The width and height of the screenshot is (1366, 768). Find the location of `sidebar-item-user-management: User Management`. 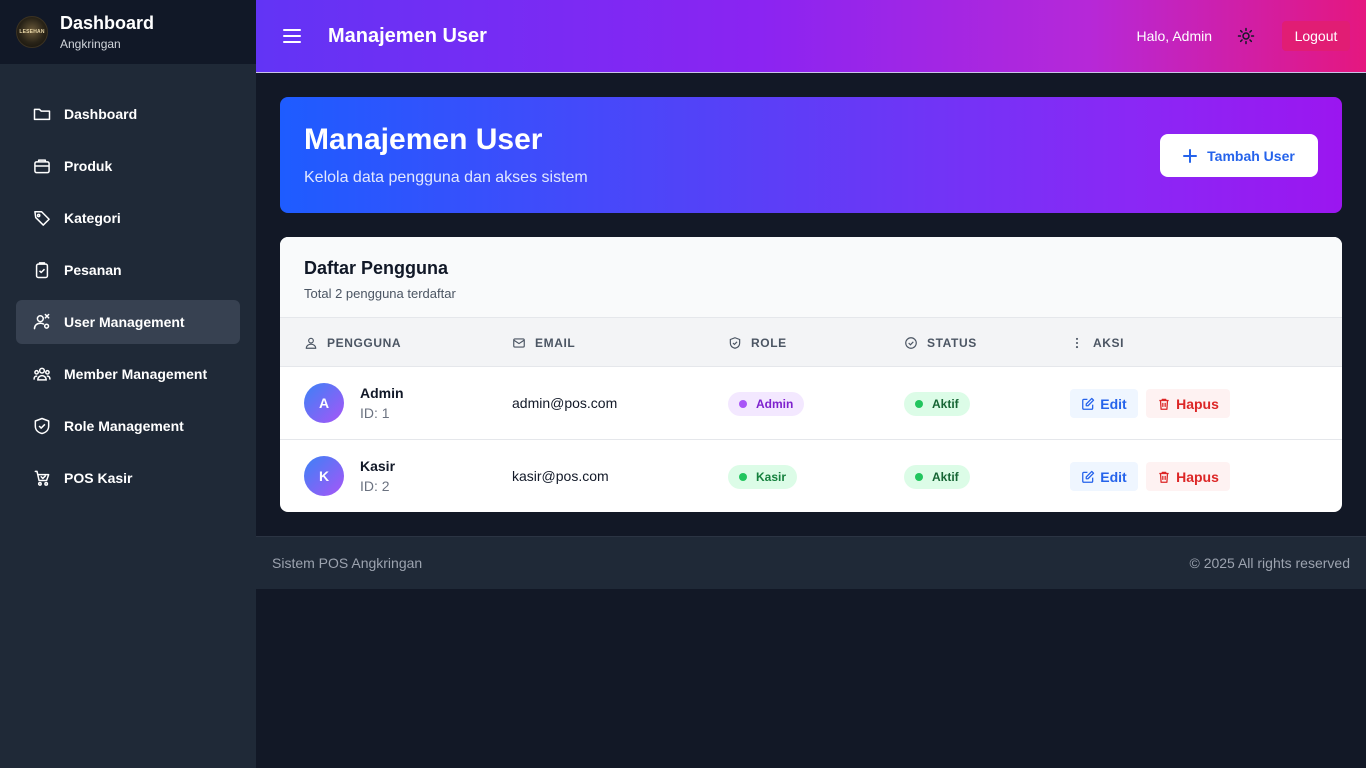

sidebar-item-user-management: User Management is located at coordinates (128, 322).